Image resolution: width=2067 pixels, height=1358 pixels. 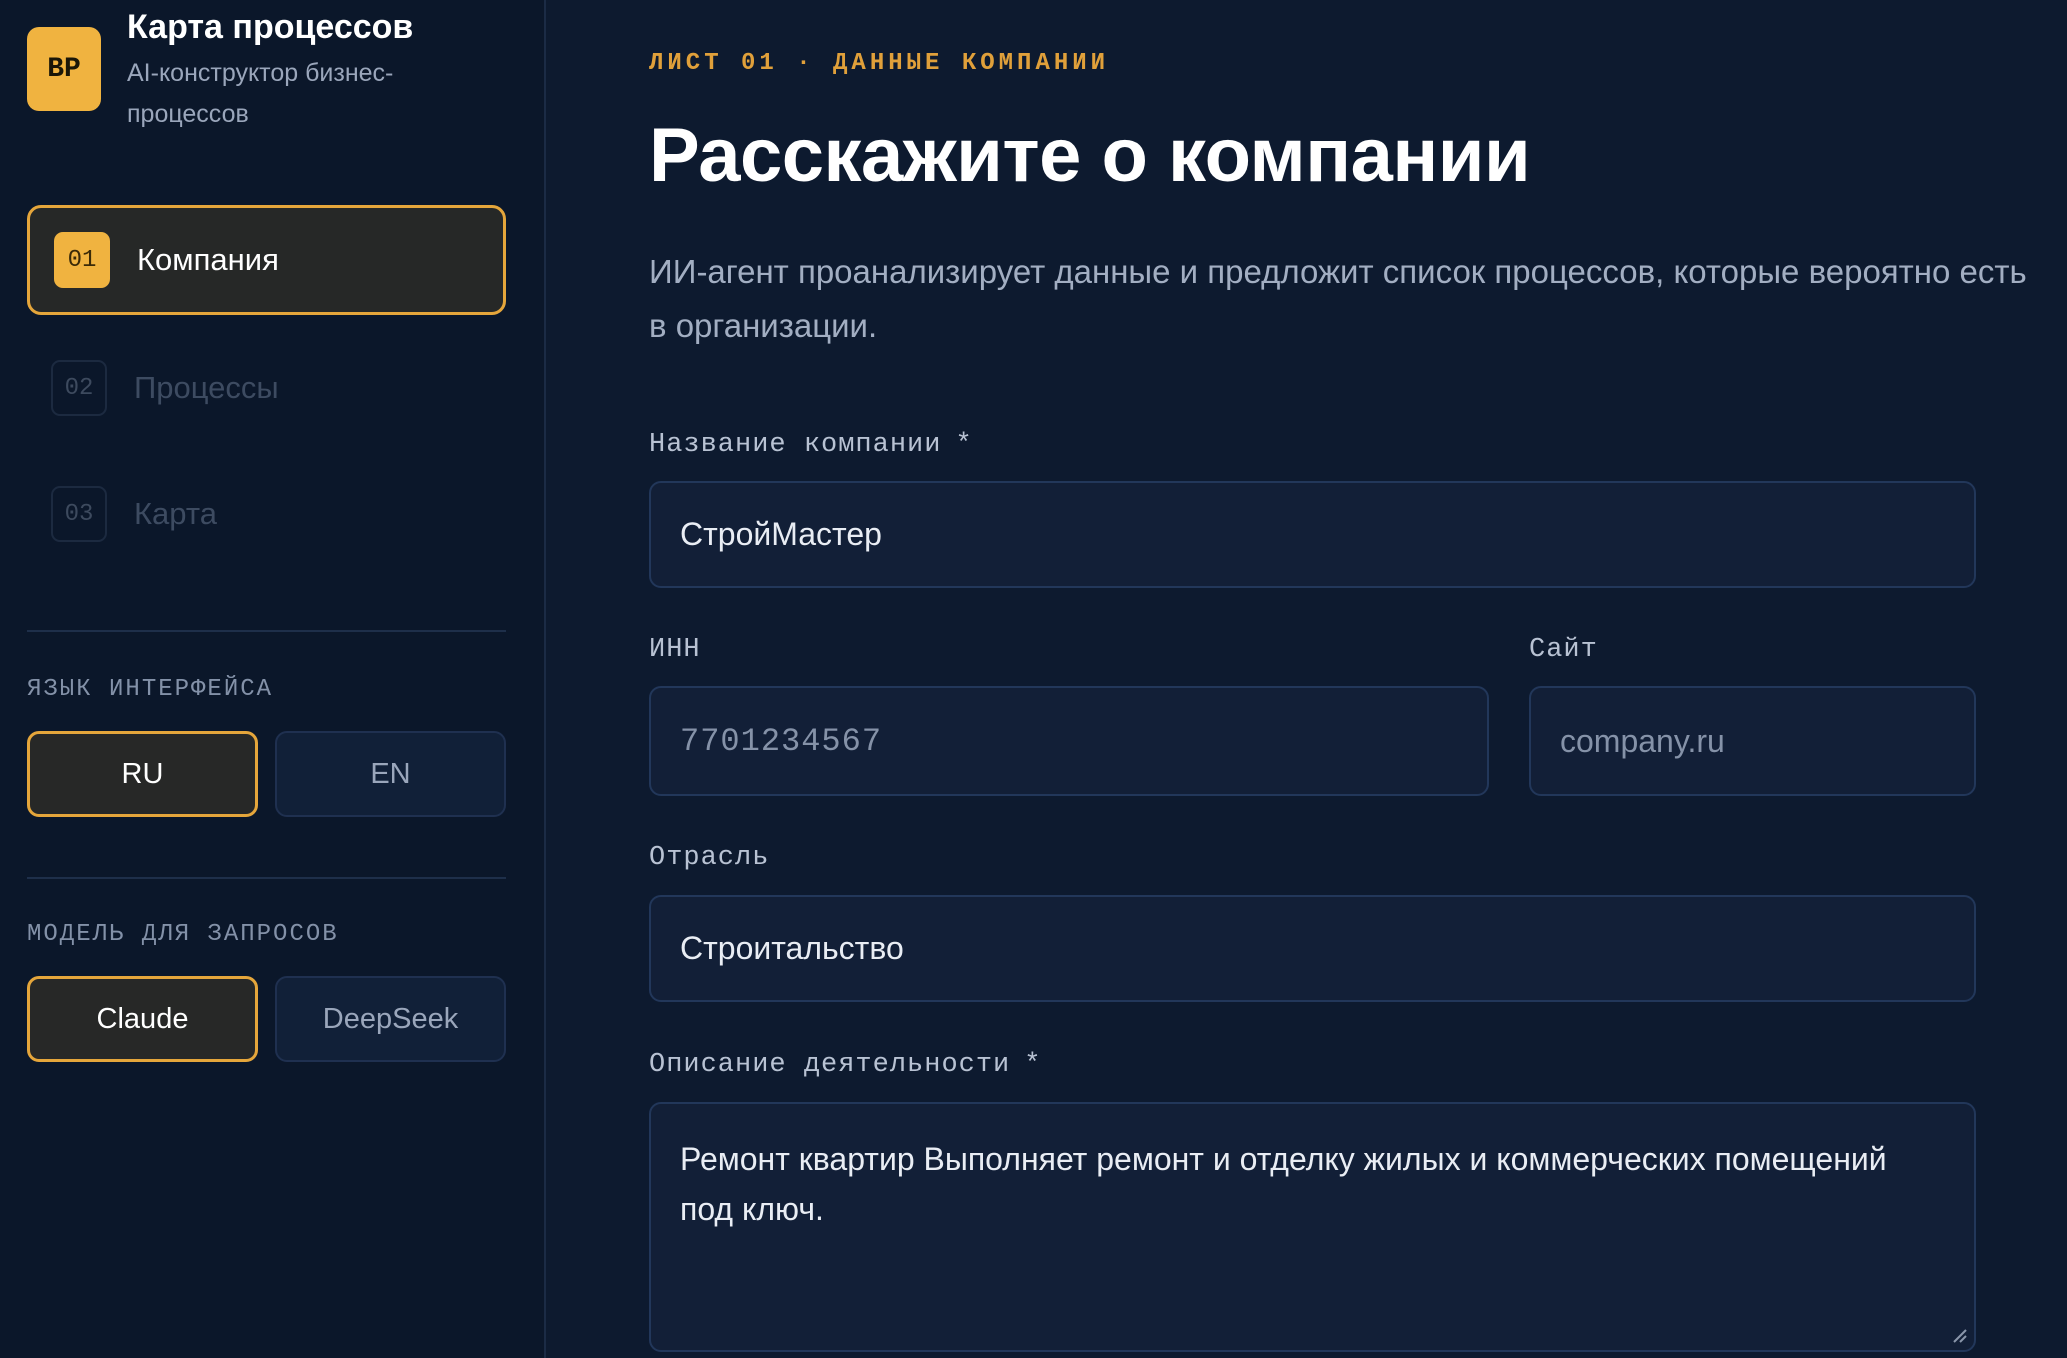 What do you see at coordinates (830, 1065) in the screenshot?
I see `field-label-text: Описание деятельности` at bounding box center [830, 1065].